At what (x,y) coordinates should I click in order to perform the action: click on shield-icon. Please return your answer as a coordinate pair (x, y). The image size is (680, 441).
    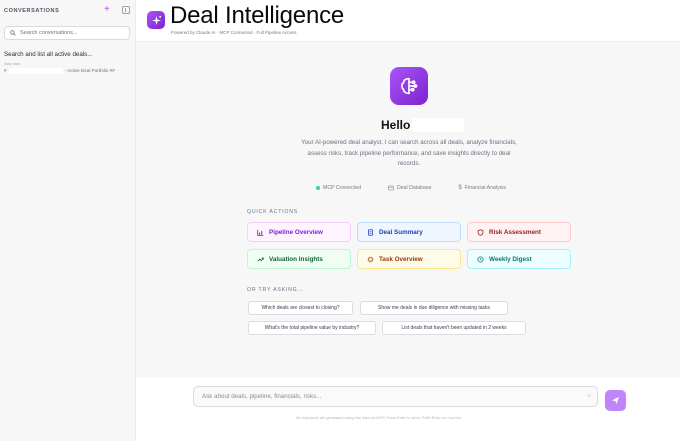
    Looking at the image, I should click on (480, 232).